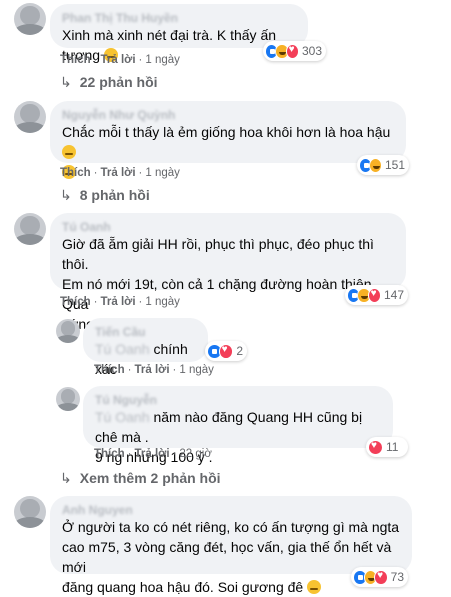 The image size is (451, 597). I want to click on reaction-summary: 73, so click(379, 577).